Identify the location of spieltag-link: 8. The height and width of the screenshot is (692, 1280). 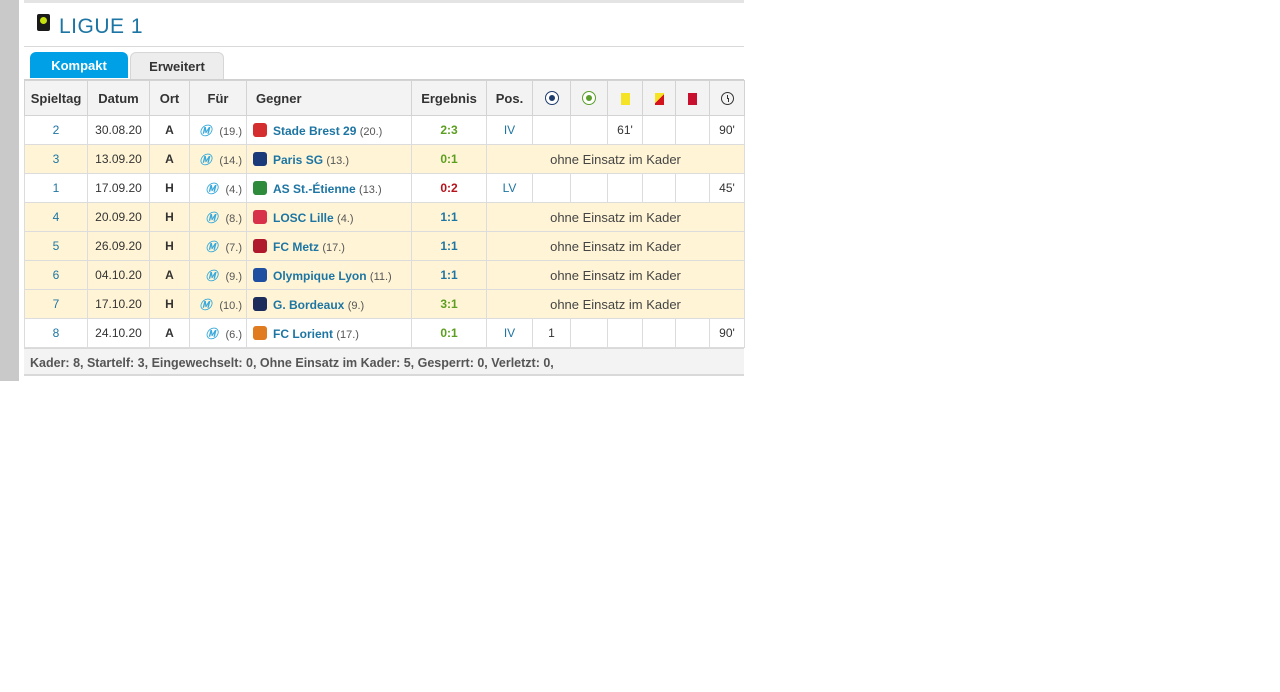
(56, 333).